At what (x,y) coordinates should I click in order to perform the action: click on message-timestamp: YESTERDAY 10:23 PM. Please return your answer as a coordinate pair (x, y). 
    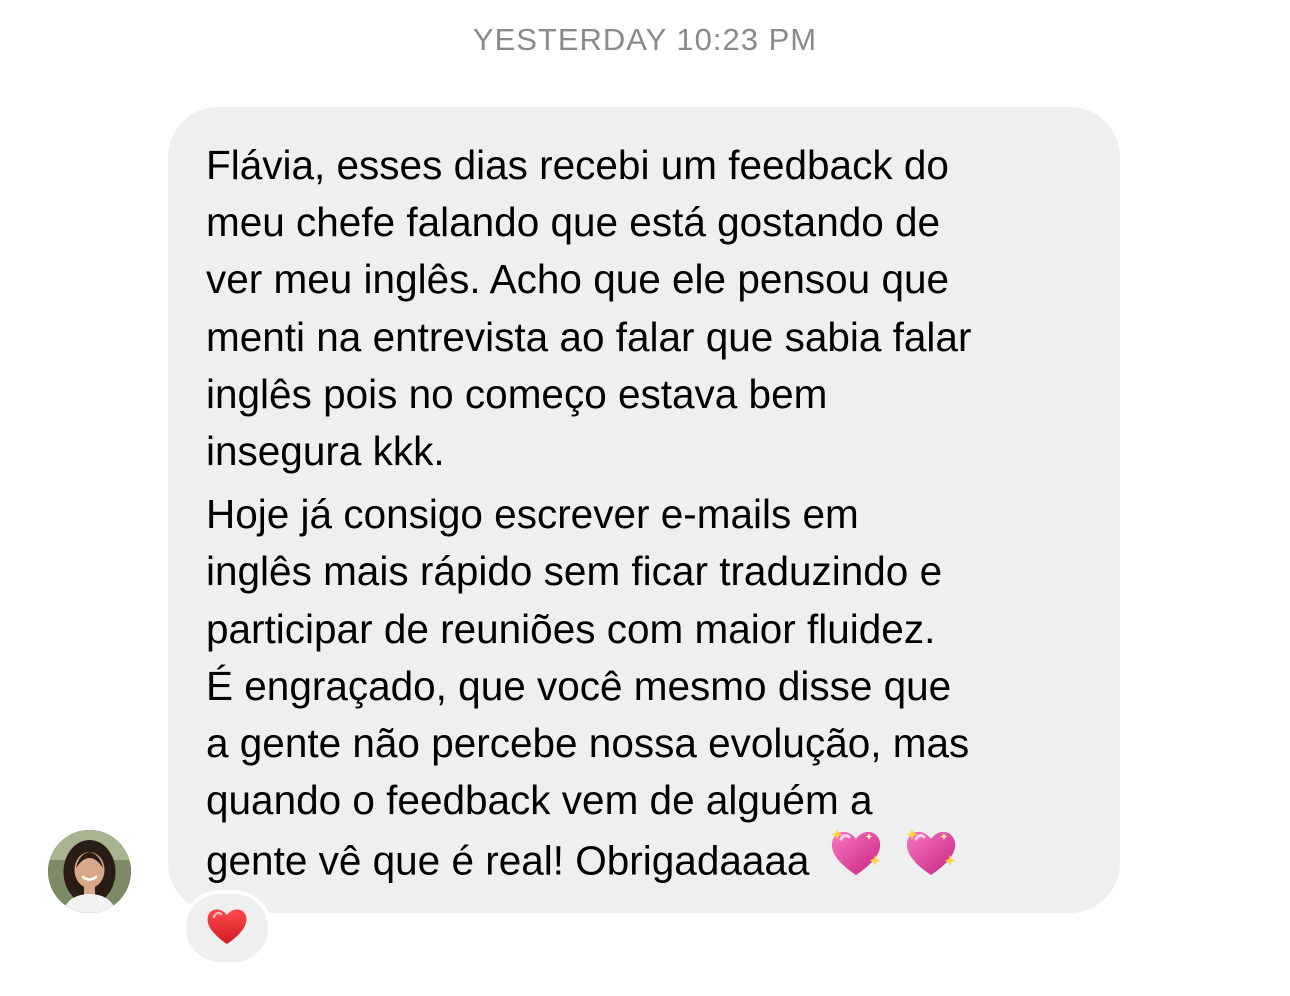
    Looking at the image, I should click on (645, 39).